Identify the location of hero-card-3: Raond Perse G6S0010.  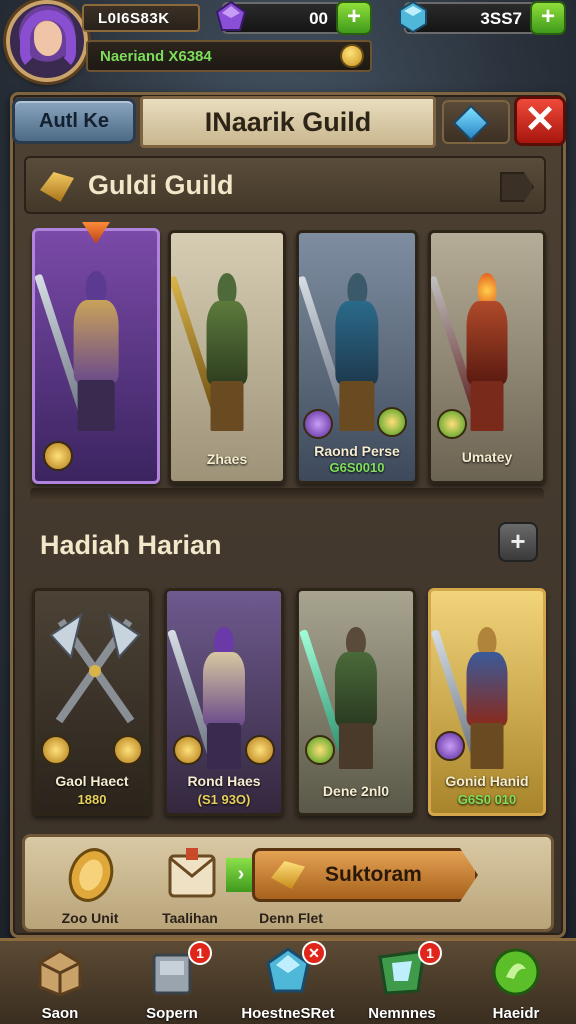
(357, 357).